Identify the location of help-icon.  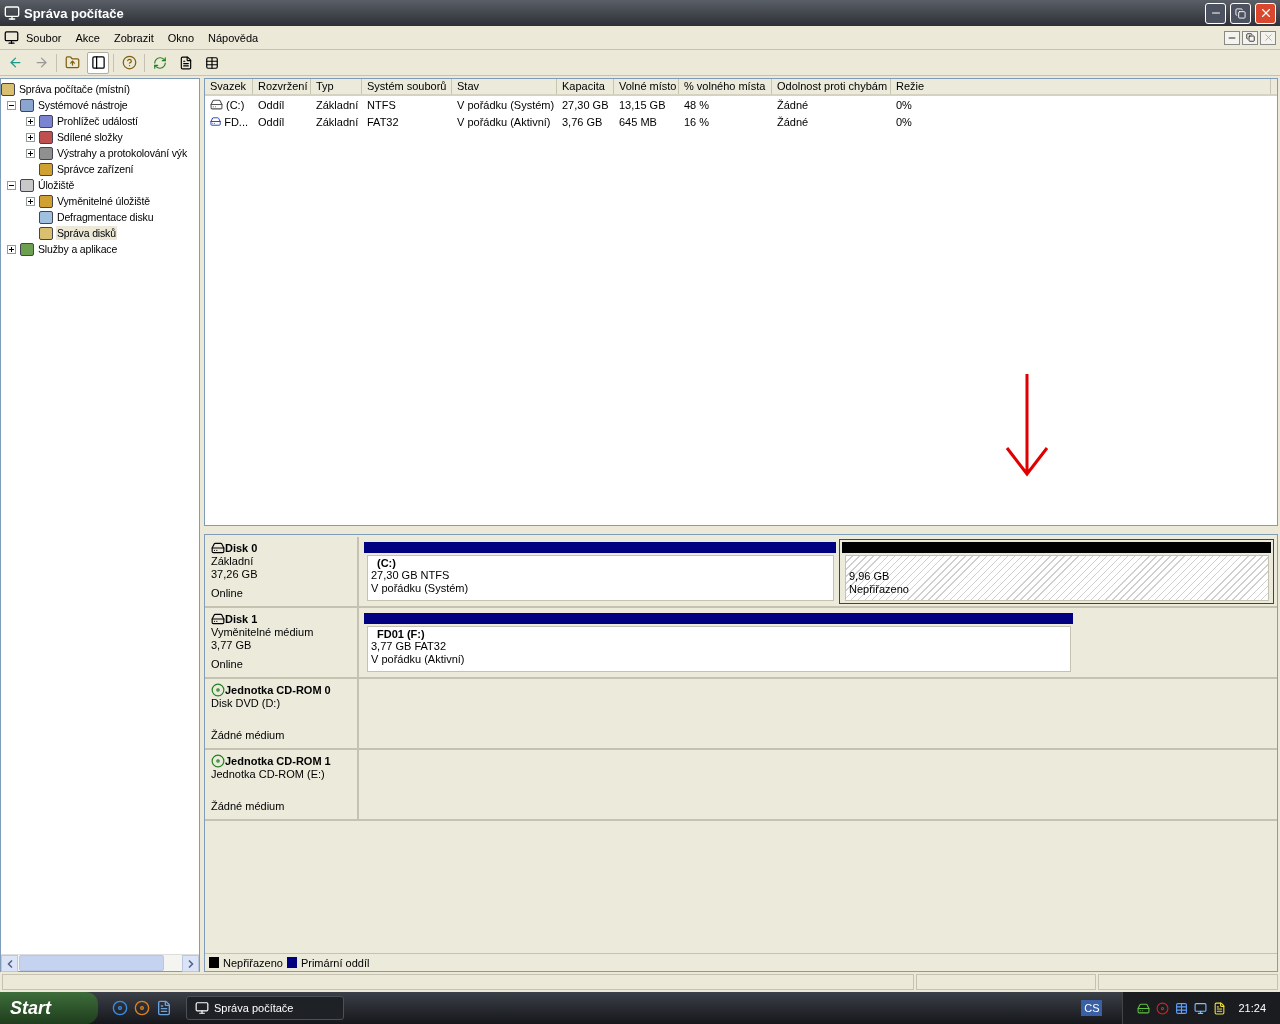
(129, 62).